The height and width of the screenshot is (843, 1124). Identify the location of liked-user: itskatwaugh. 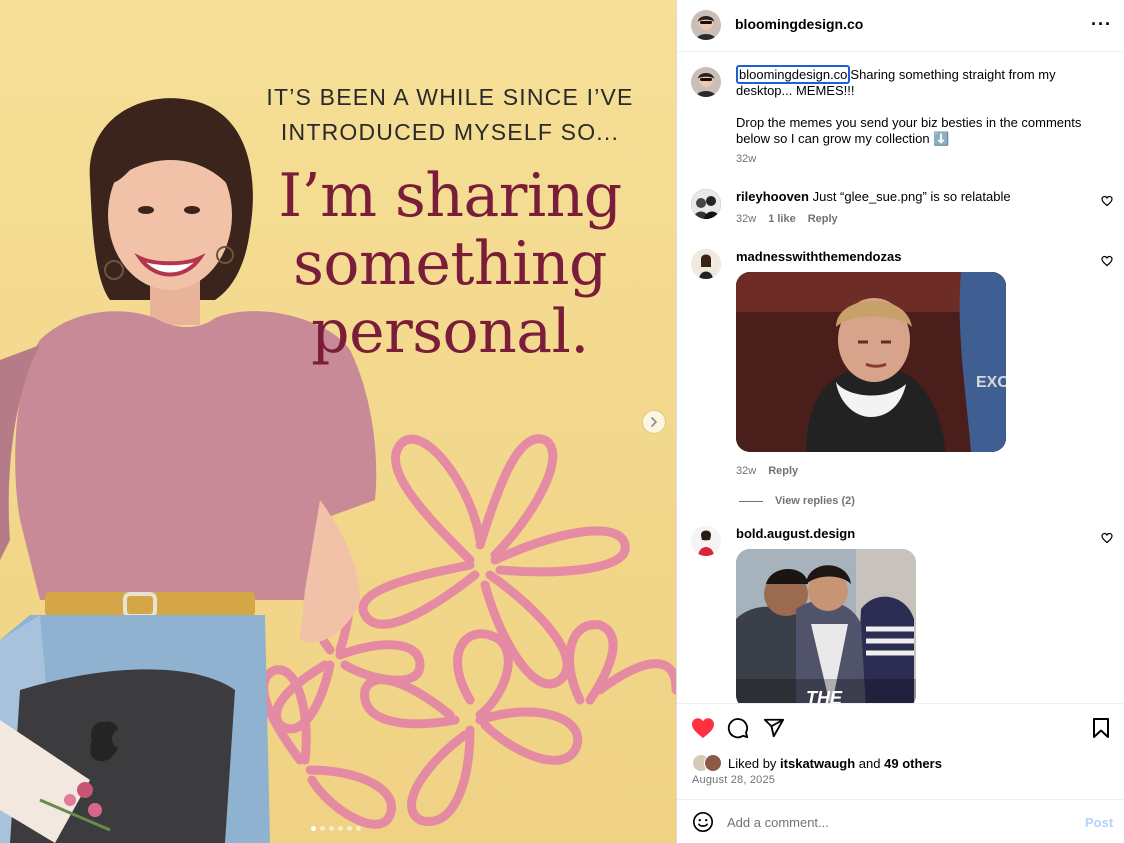
(817, 763).